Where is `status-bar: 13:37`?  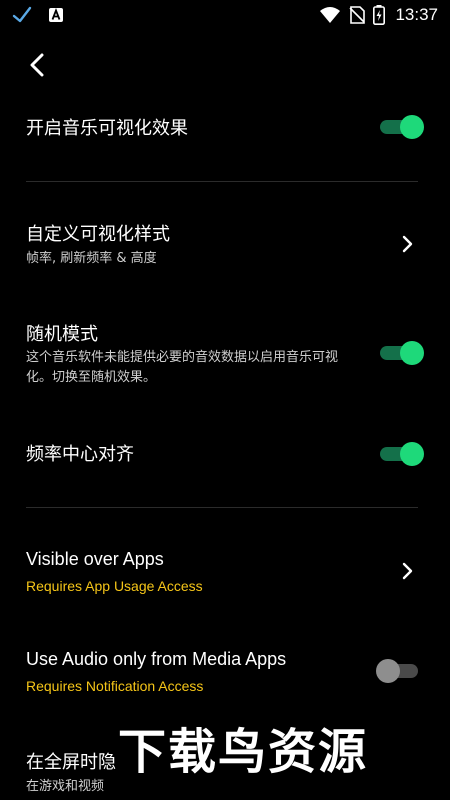
status-bar: 13:37 is located at coordinates (225, 16).